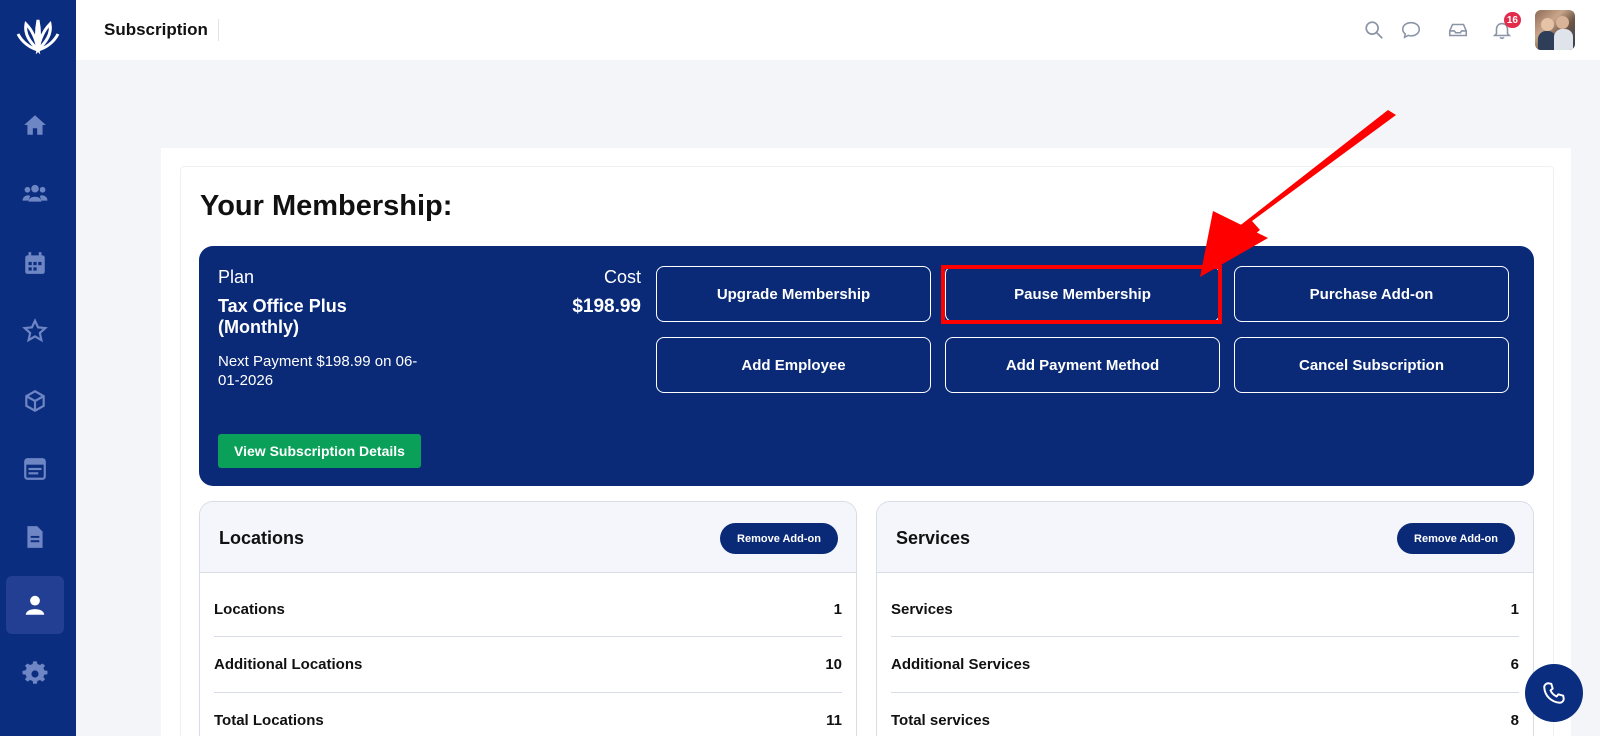 The width and height of the screenshot is (1600, 736). I want to click on sidebar-item-account, so click(35, 605).